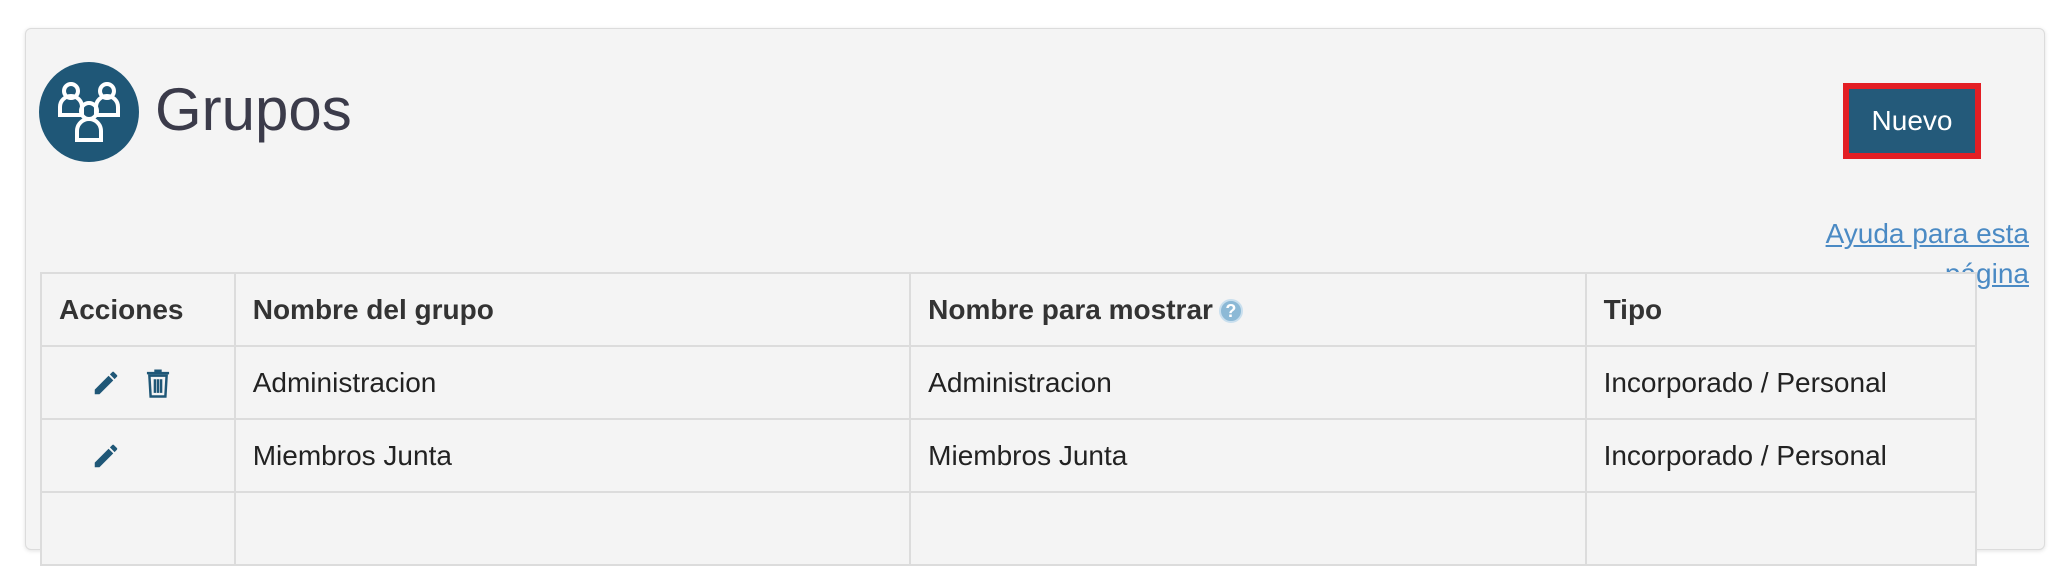  What do you see at coordinates (572, 382) in the screenshot?
I see `cell-group-name: Administracion` at bounding box center [572, 382].